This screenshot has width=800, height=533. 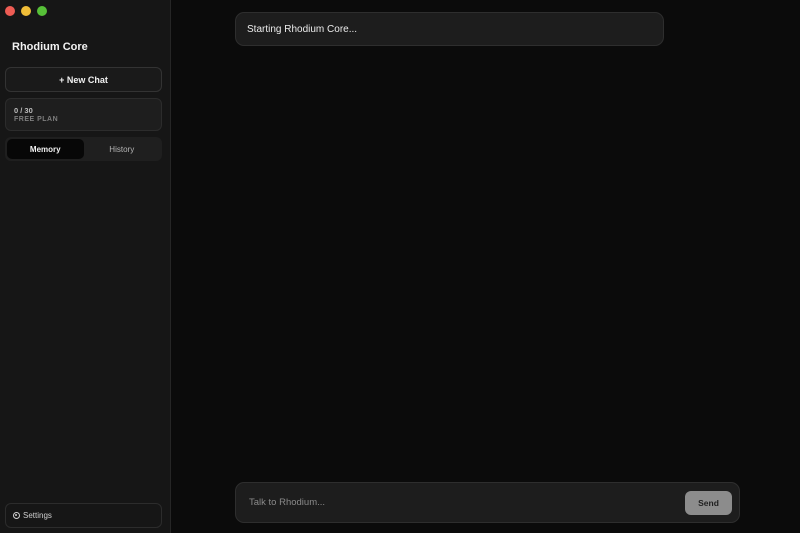 I want to click on zoom-window-button, so click(x=42, y=11).